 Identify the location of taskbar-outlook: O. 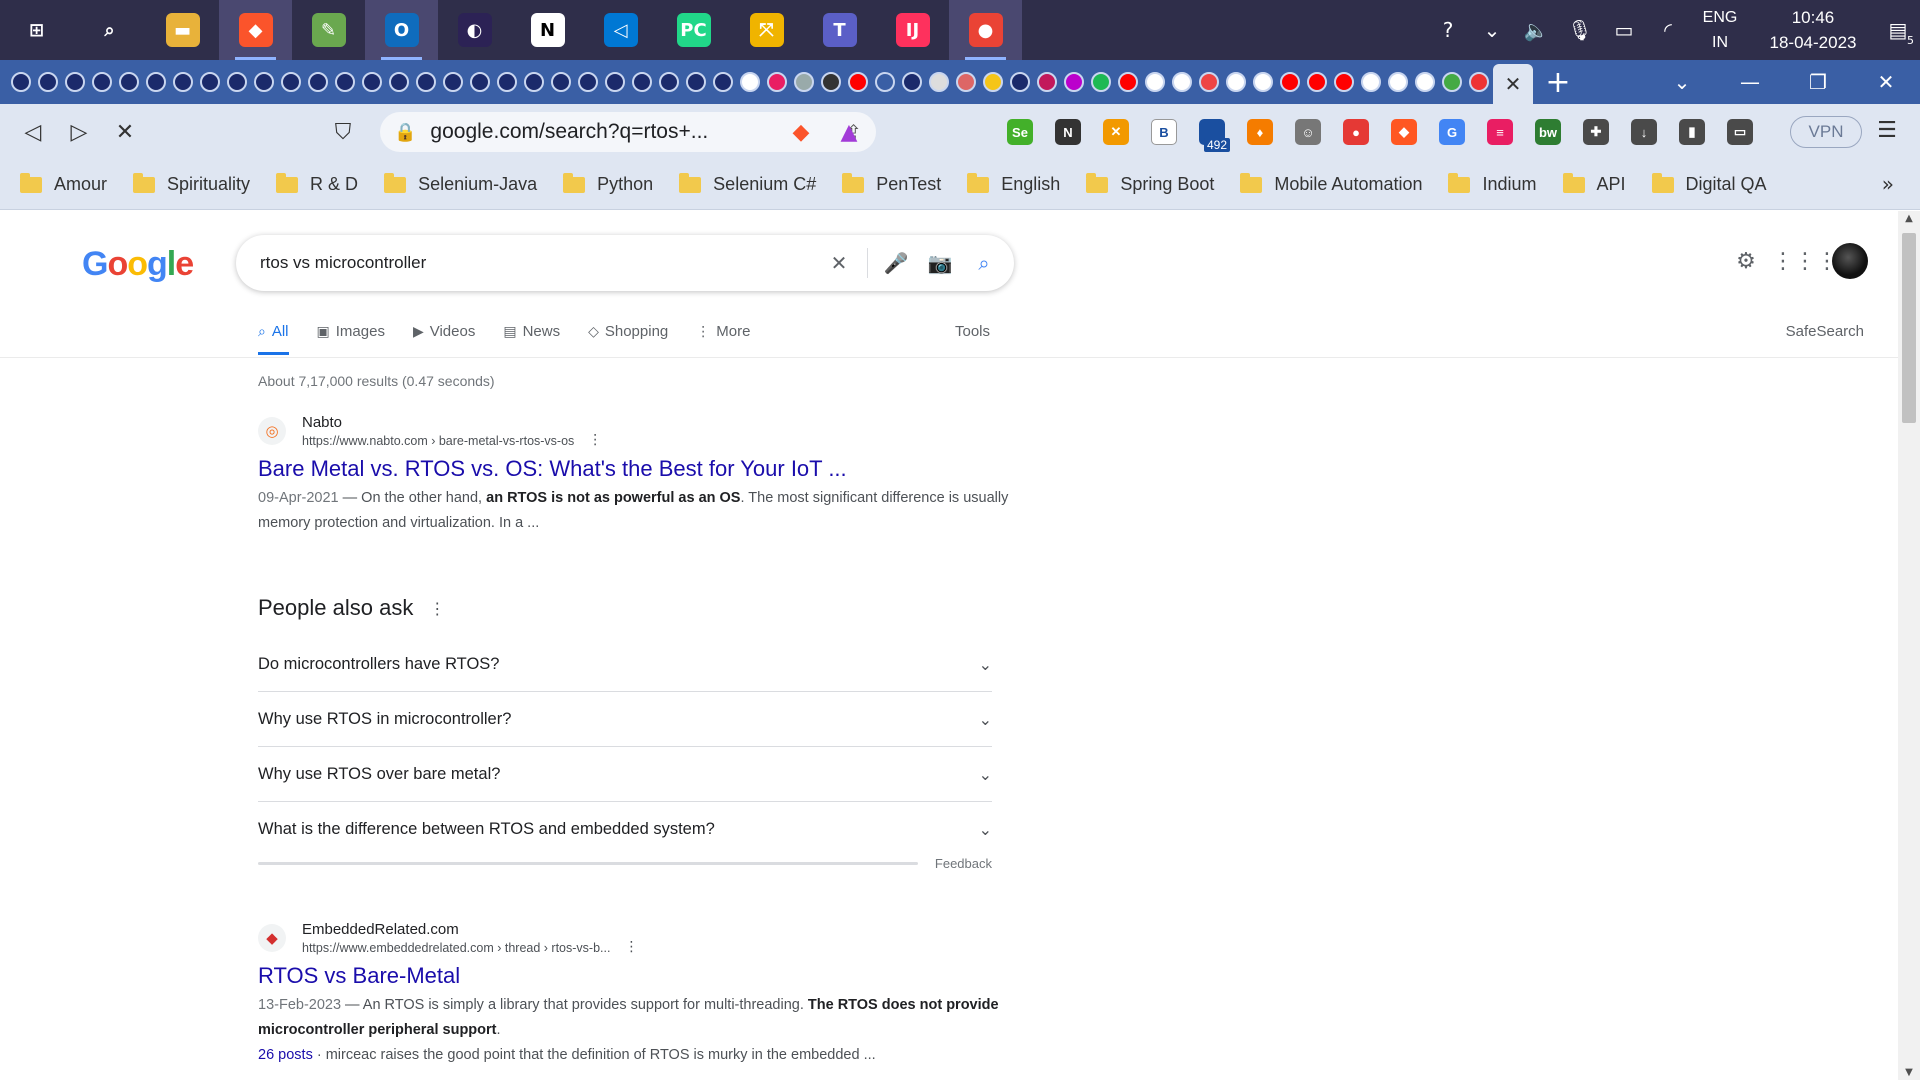
(401, 30).